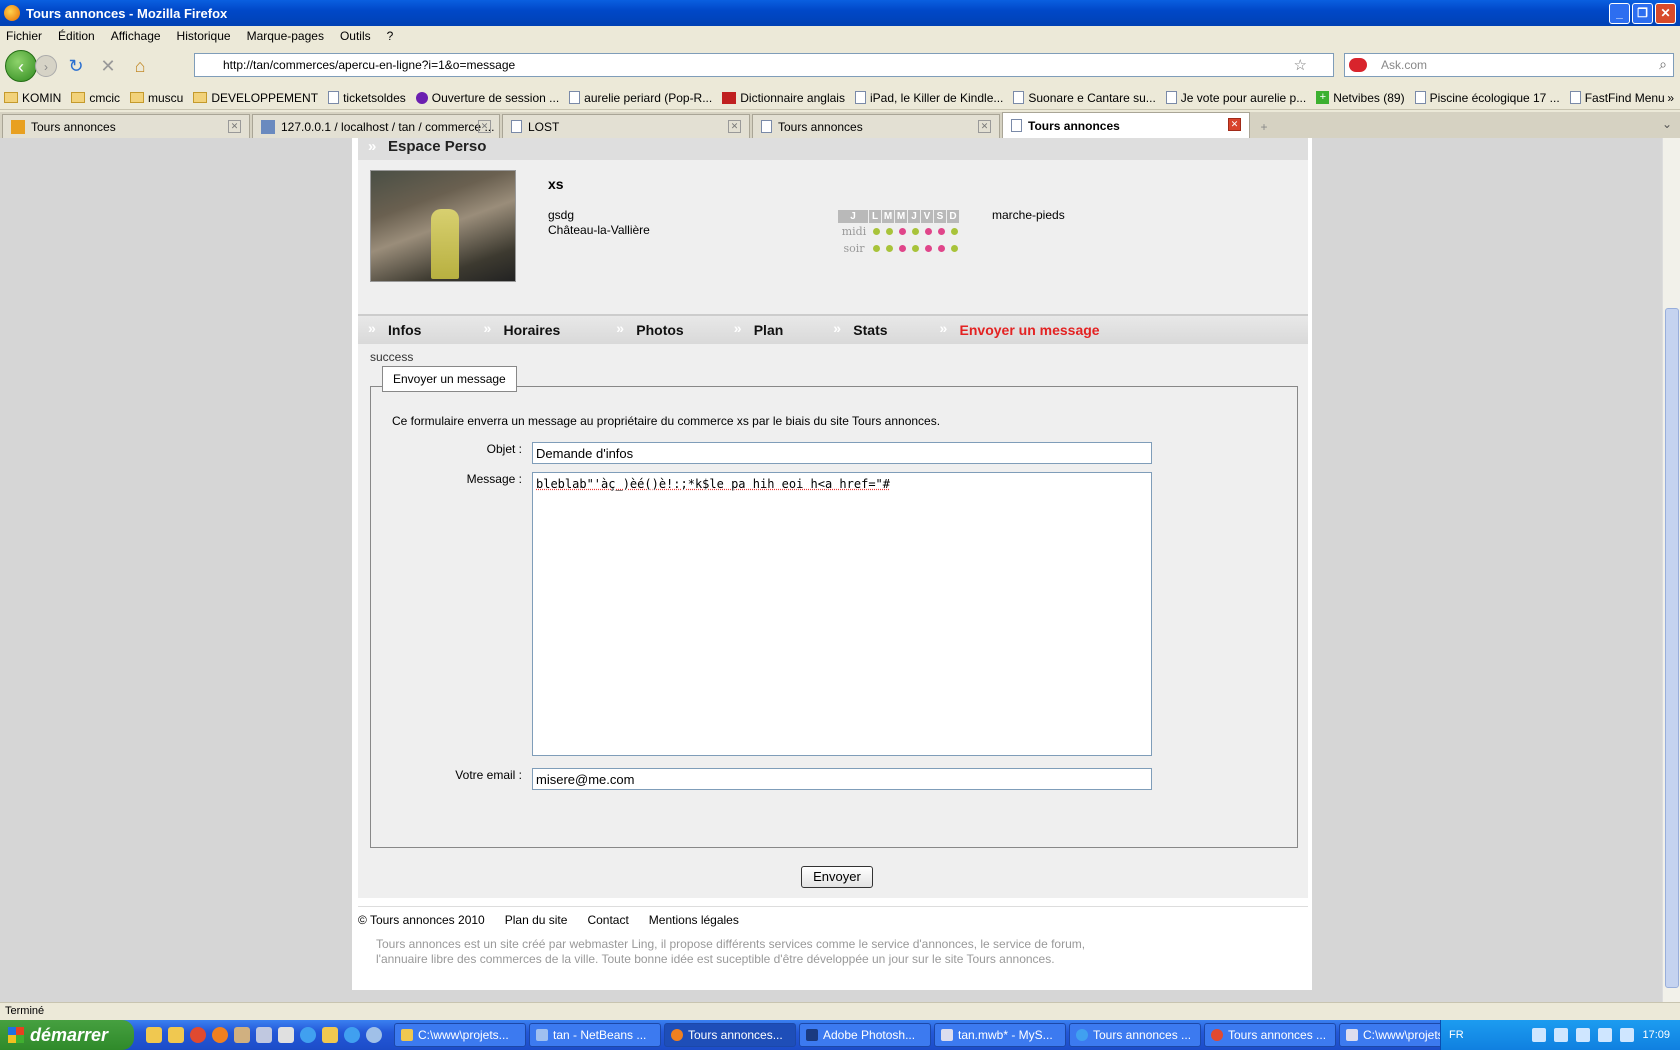 The width and height of the screenshot is (1680, 1050). Describe the element at coordinates (757, 329) in the screenshot. I see `subnav-plan: » Plan` at that location.